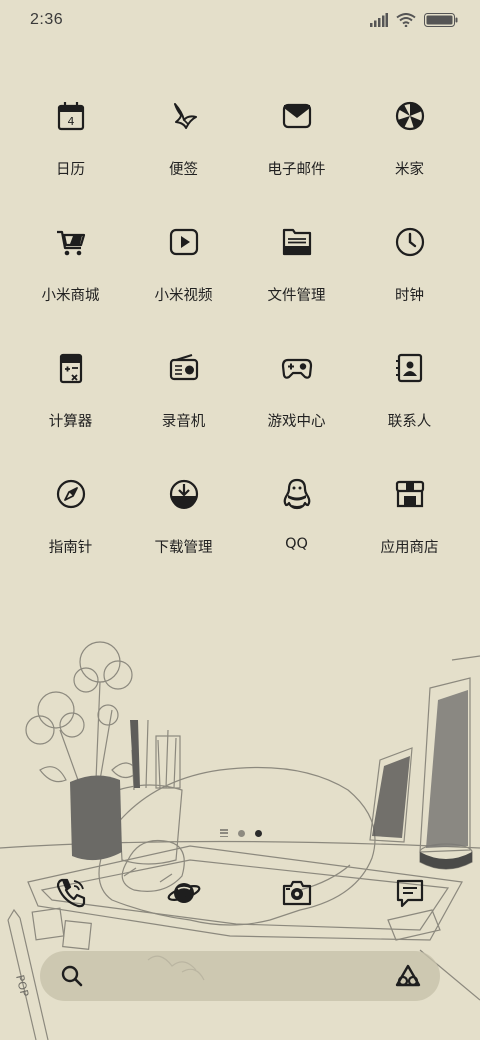  I want to click on status-time: 2:36, so click(47, 19).